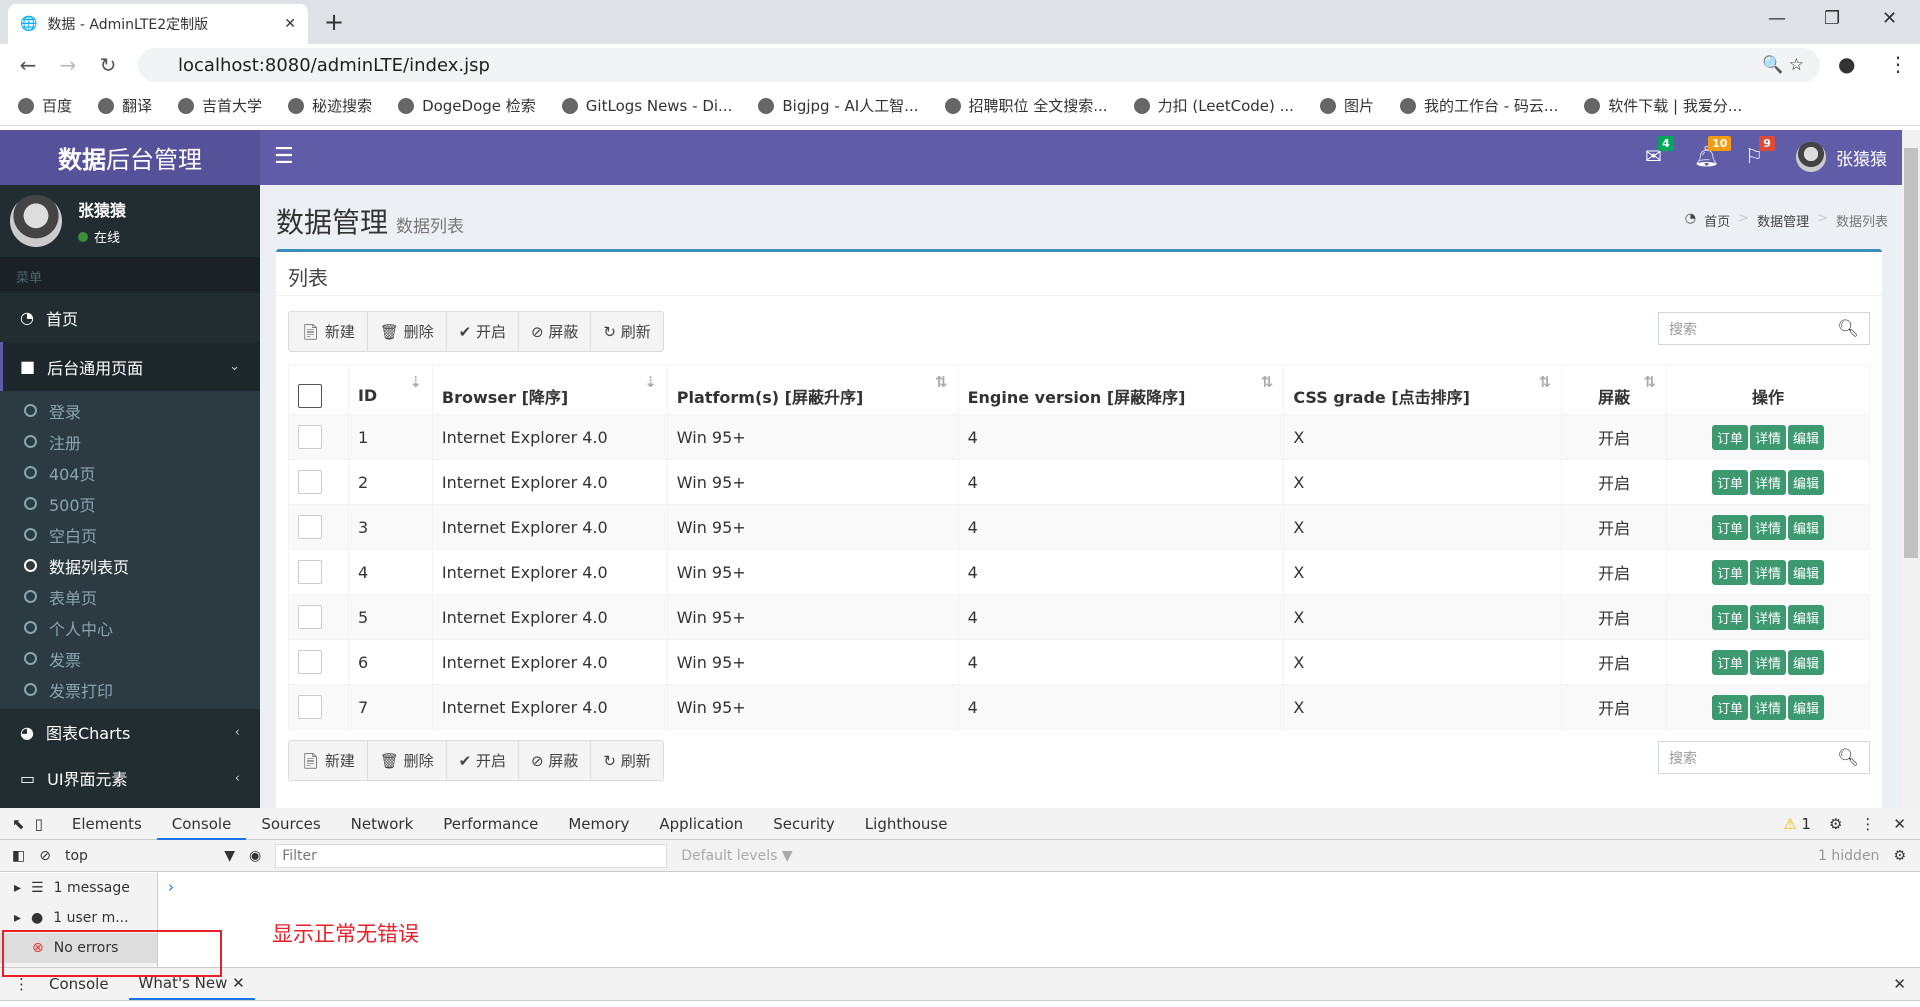  Describe the element at coordinates (28, 65) in the screenshot. I see `back-icon: ←` at that location.